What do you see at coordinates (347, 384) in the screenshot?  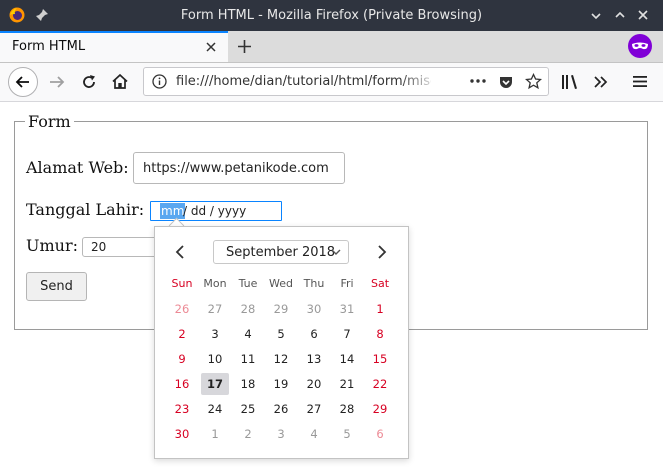 I see `calendar-day: 21` at bounding box center [347, 384].